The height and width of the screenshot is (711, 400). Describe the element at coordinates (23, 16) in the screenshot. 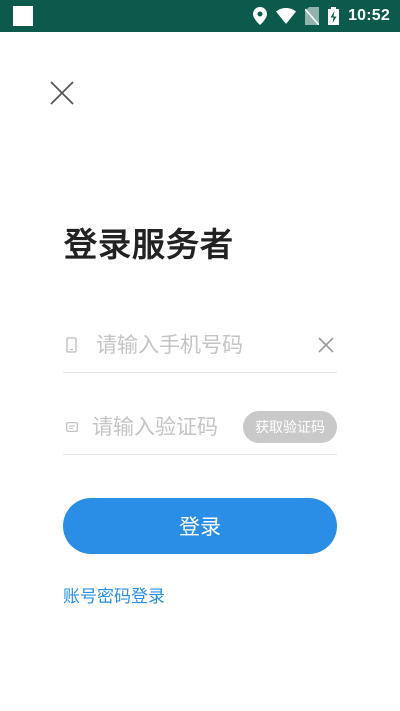

I see `notification-square-icon` at that location.